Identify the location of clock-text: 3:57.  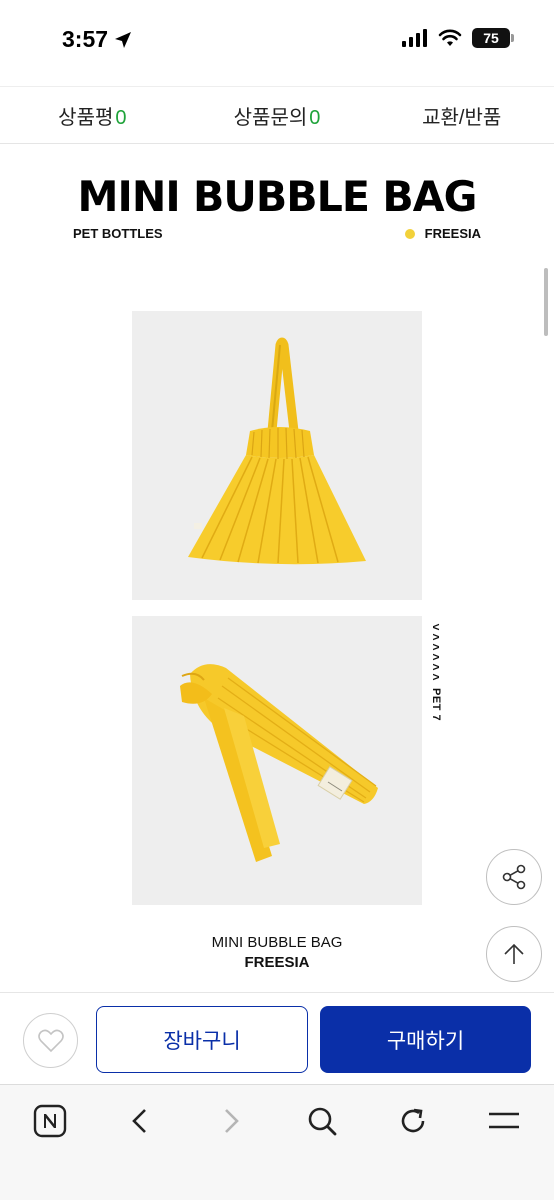
(85, 39).